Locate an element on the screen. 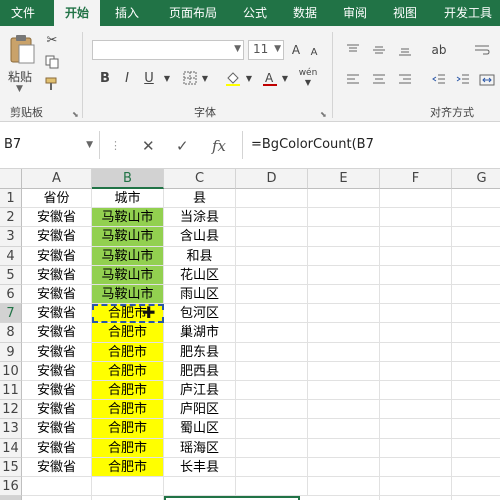  cell-b4: 马鞍山市 is located at coordinates (128, 256).